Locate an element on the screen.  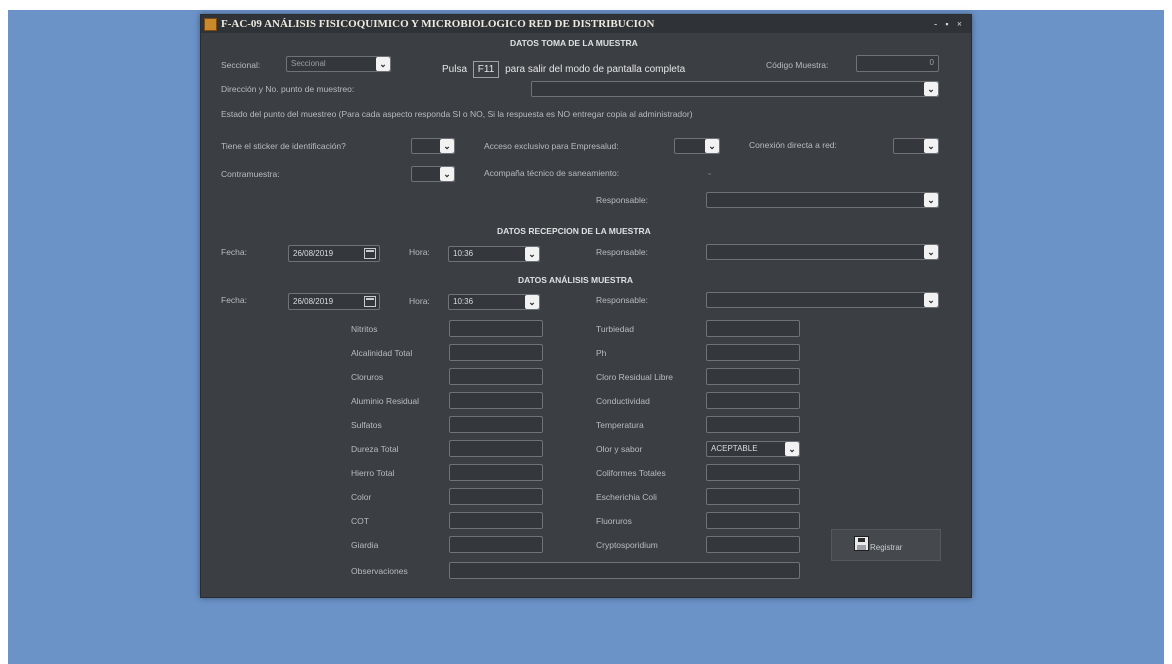
param-field-alcalinidad is located at coordinates (496, 352).